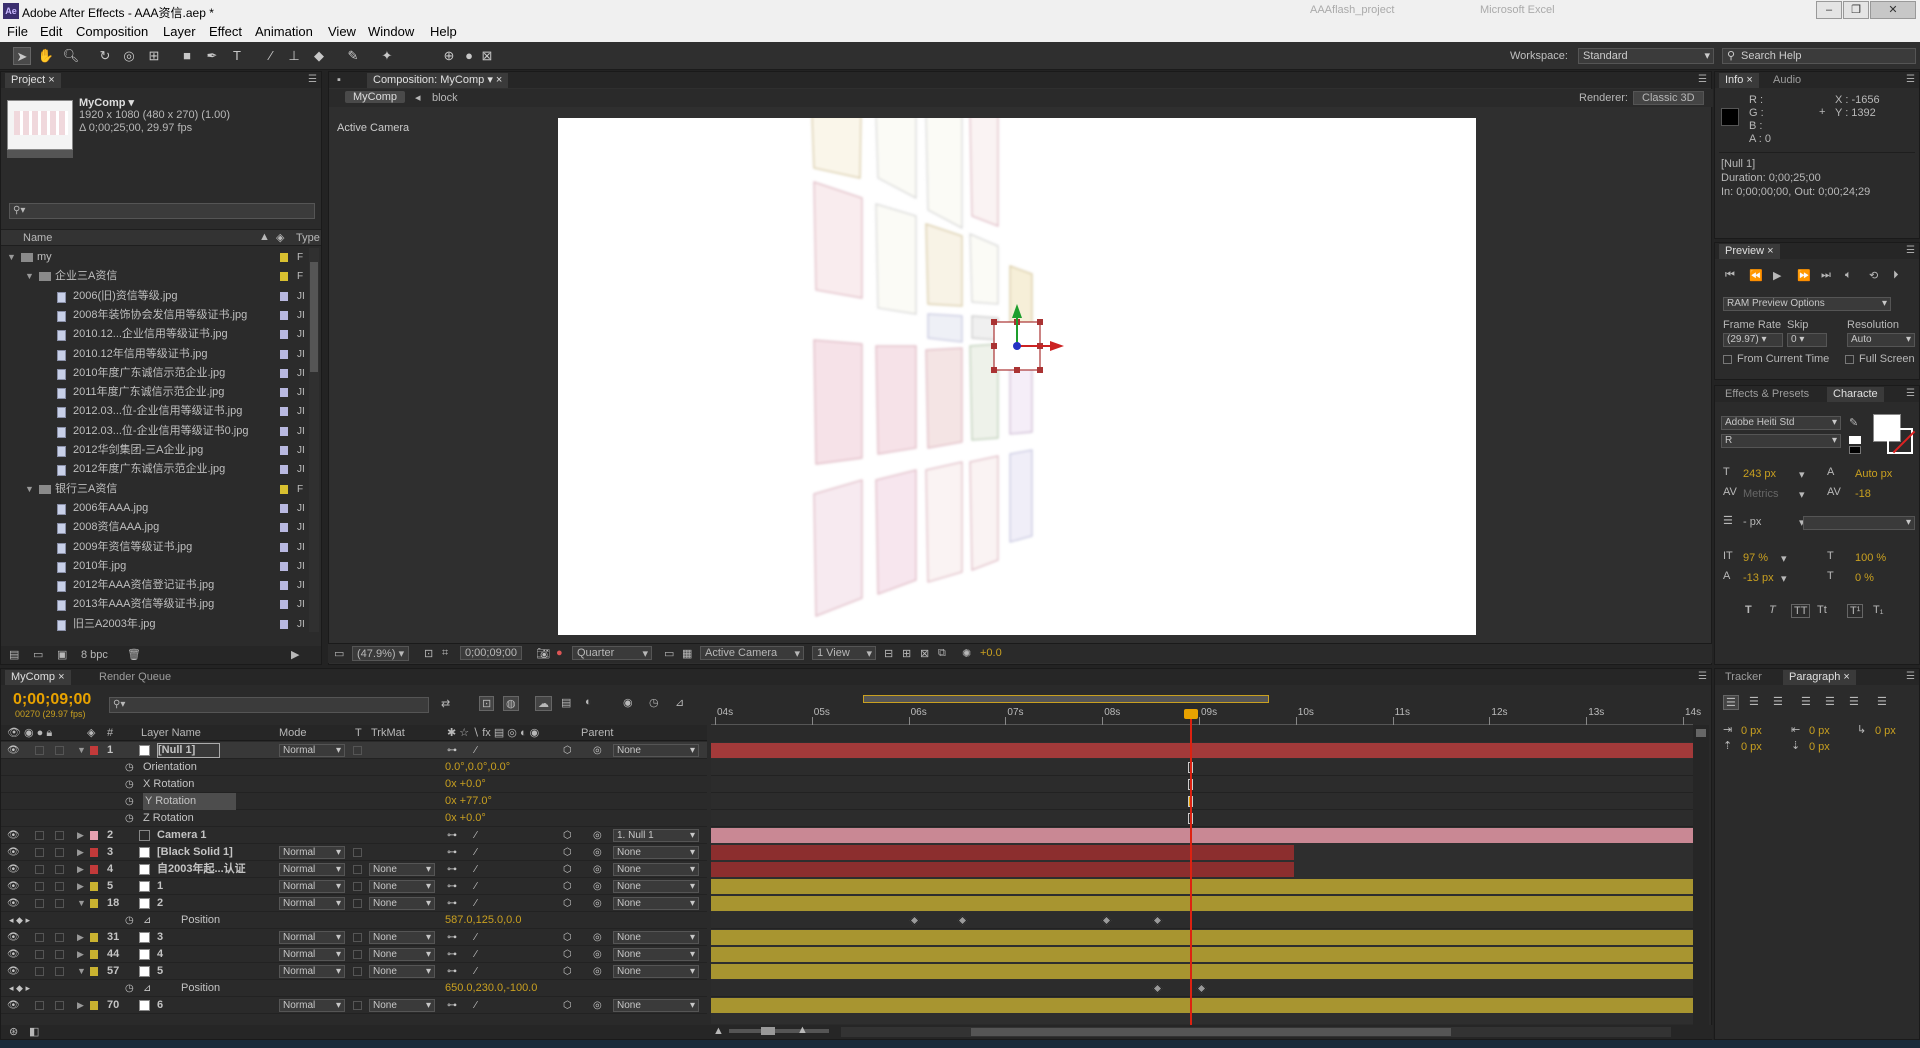  What do you see at coordinates (160, 315) in the screenshot?
I see `project-item: 2008年装饰协会发信用等级证书.jpg JI` at bounding box center [160, 315].